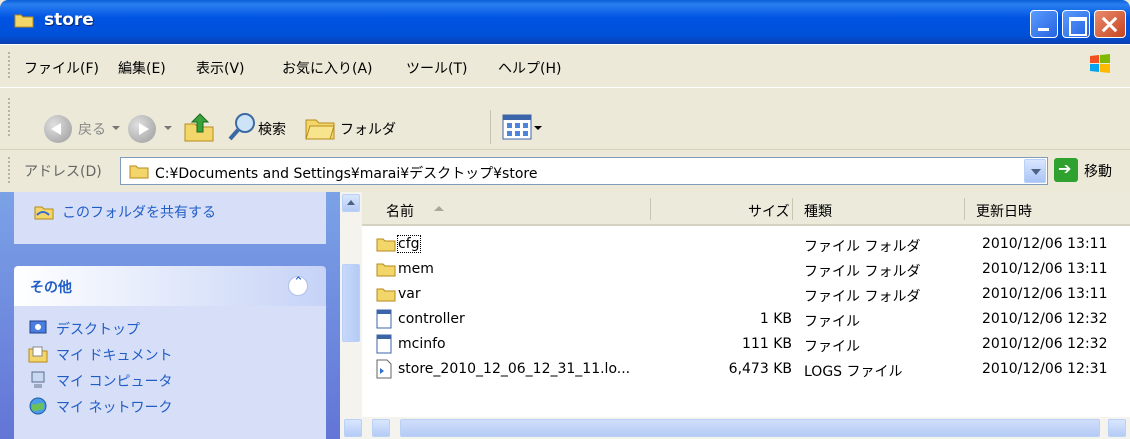 The height and width of the screenshot is (439, 1130). Describe the element at coordinates (368, 129) in the screenshot. I see `folders-button-label: フォルダ` at that location.